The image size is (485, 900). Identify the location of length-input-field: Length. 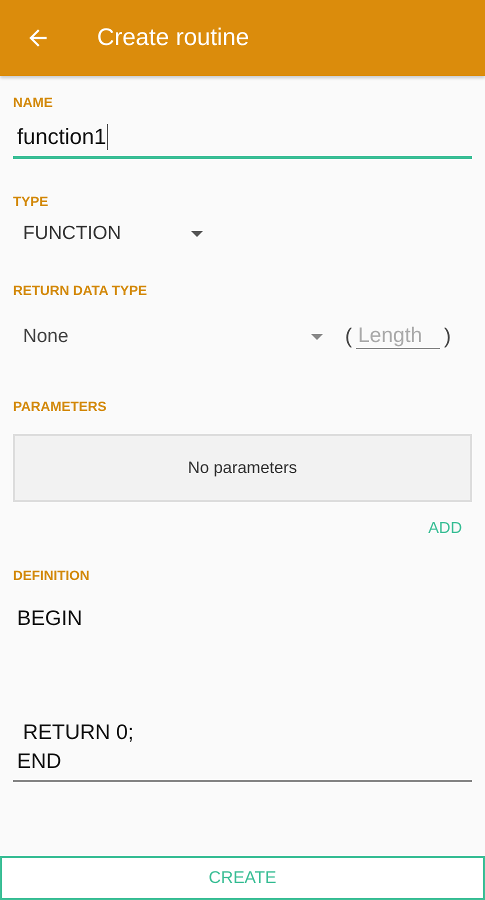
(398, 336).